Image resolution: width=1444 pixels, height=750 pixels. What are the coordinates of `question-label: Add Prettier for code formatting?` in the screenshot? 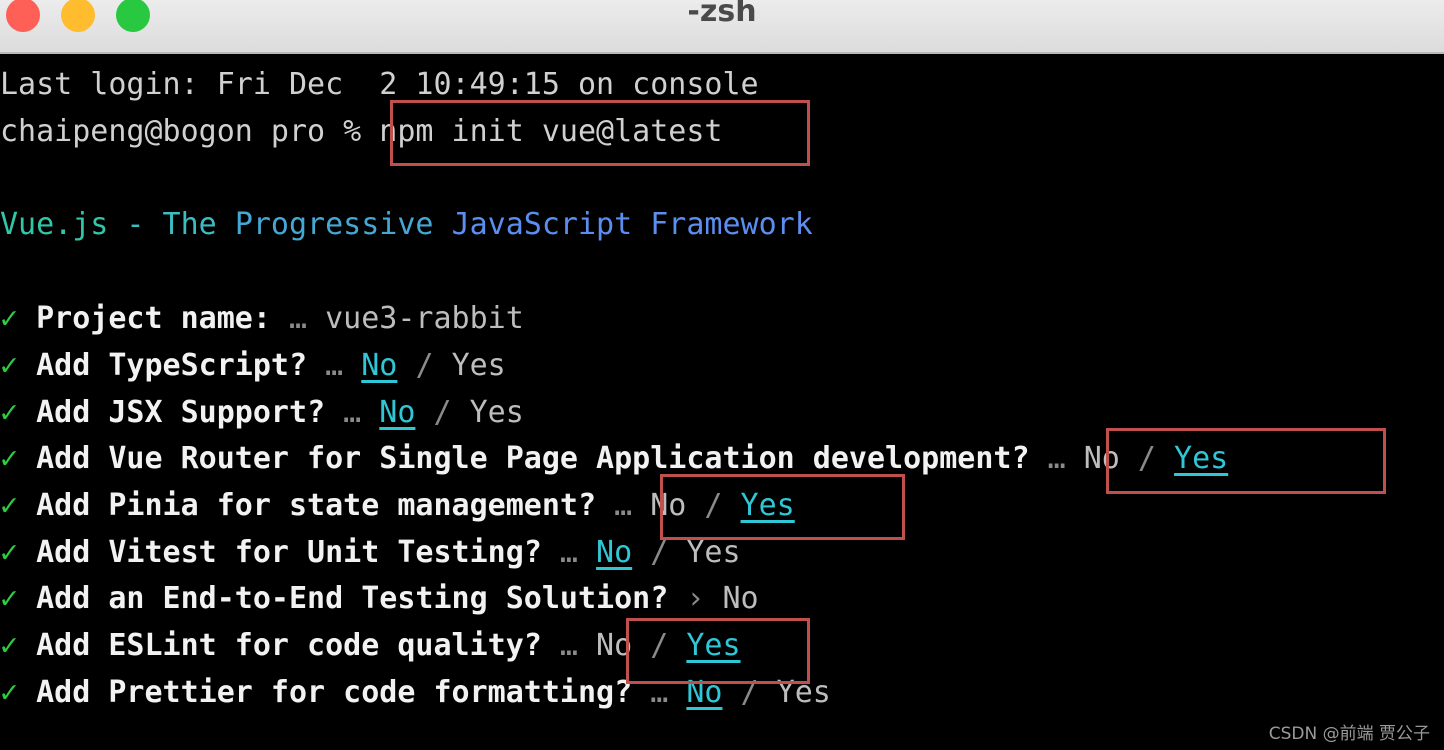 It's located at (334, 692).